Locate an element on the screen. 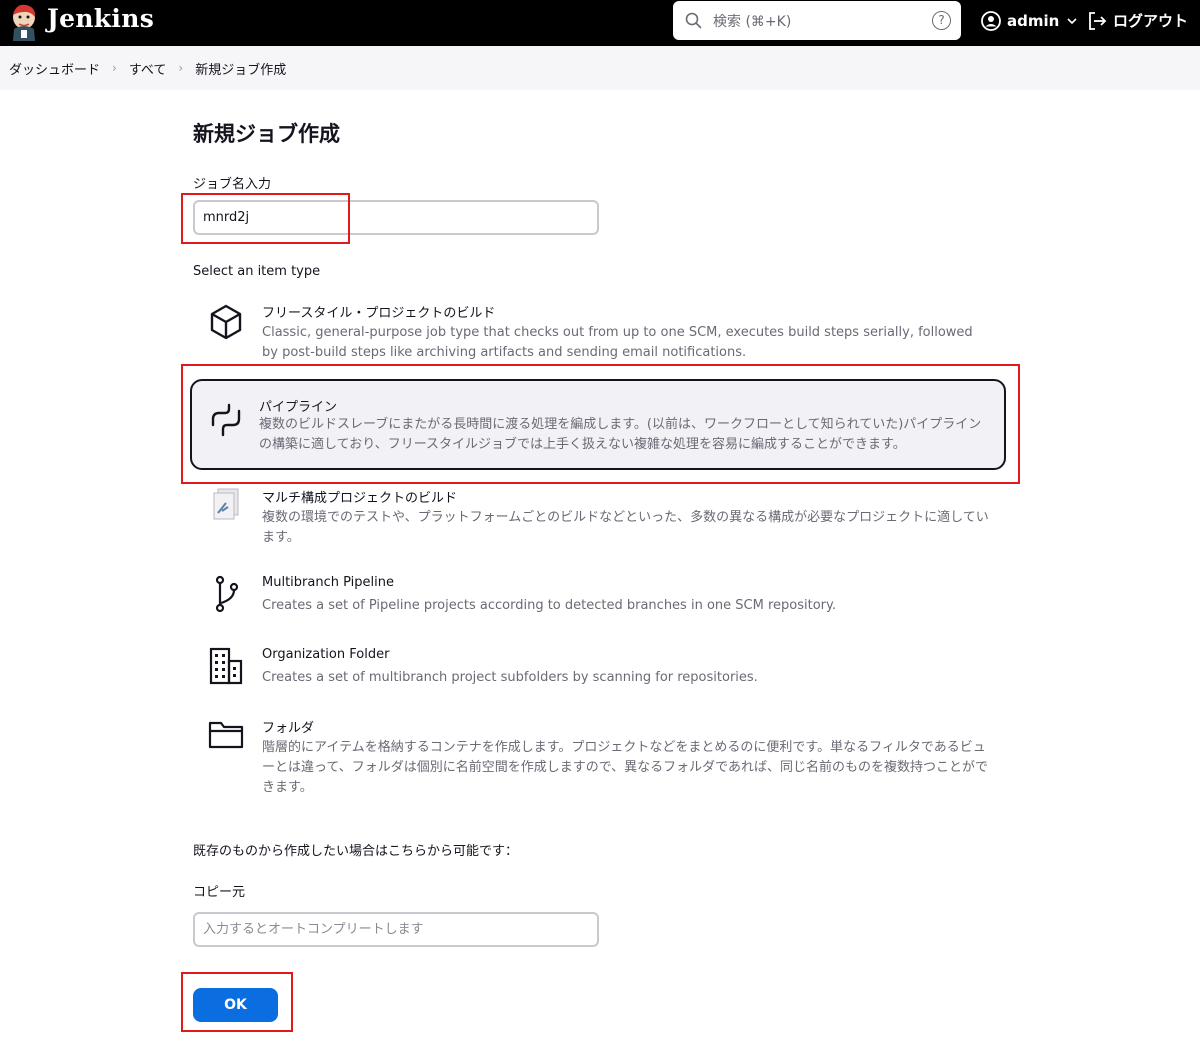 The width and height of the screenshot is (1200, 1046). search-icon is located at coordinates (693, 20).